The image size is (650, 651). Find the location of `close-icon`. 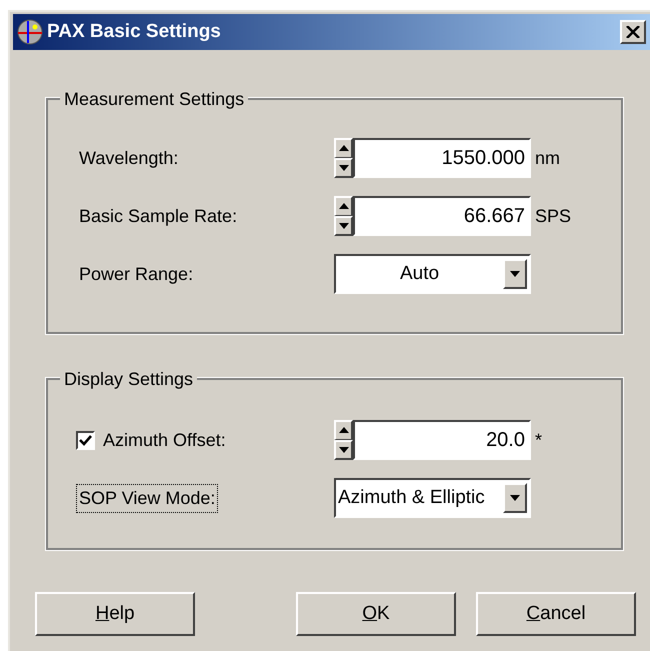

close-icon is located at coordinates (633, 32).